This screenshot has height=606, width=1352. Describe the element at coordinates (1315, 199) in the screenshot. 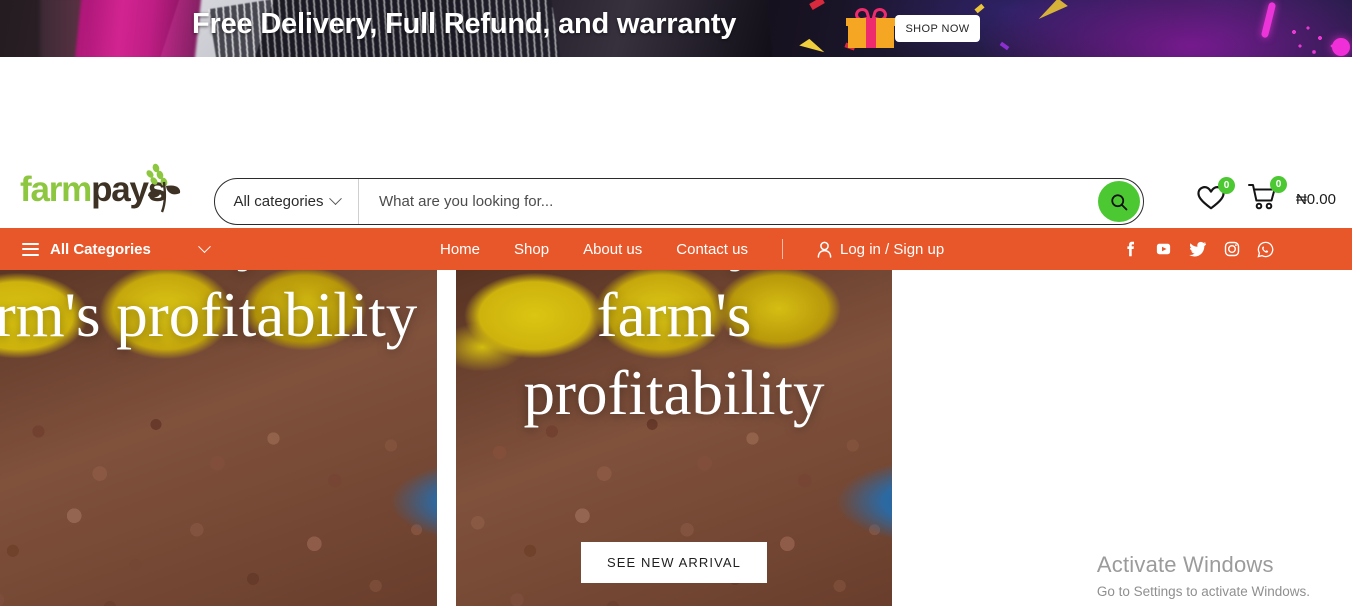

I see `cart-total-amount: ₦0.00` at that location.